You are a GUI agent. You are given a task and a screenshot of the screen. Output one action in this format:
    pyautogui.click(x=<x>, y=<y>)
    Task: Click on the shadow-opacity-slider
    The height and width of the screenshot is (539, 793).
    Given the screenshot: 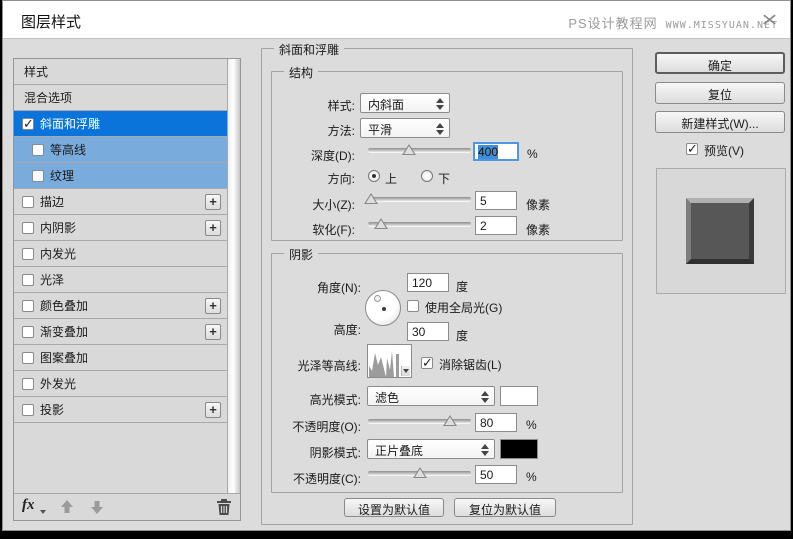 What is the action you would take?
    pyautogui.click(x=419, y=472)
    